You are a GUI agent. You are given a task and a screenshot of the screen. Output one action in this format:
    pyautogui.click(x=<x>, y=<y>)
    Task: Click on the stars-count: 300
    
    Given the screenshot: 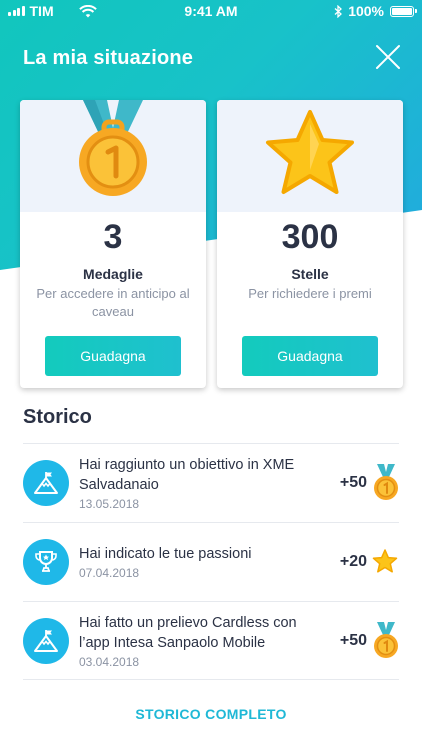 What is the action you would take?
    pyautogui.click(x=310, y=237)
    